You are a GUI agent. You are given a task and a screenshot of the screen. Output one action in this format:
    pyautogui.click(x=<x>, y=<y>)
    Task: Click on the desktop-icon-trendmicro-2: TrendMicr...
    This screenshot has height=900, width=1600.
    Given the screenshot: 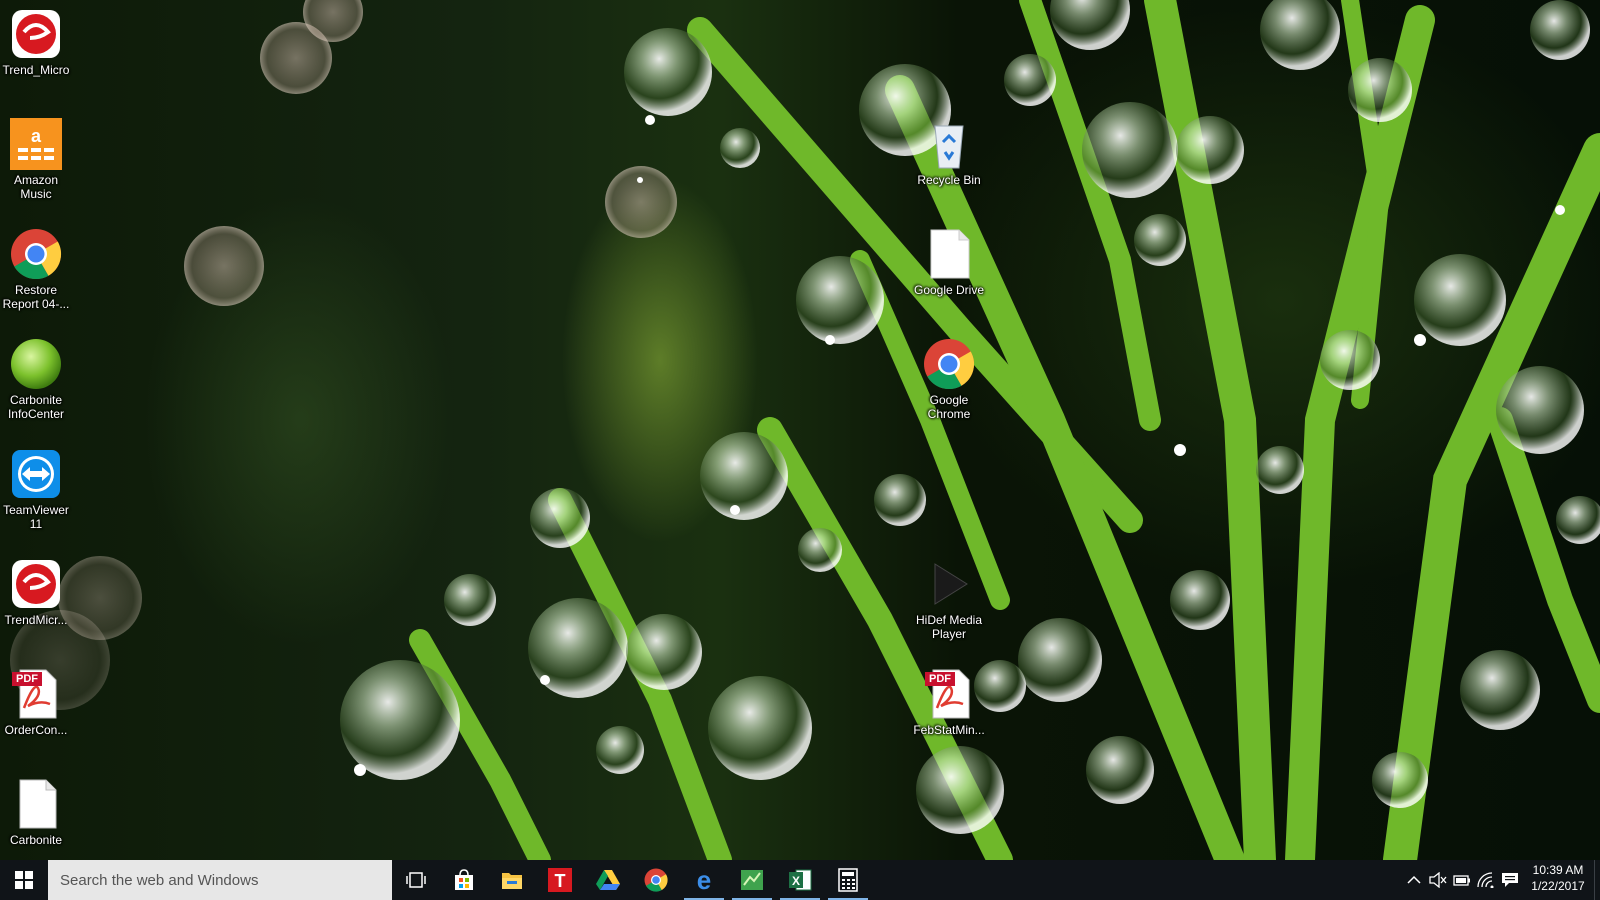 What is the action you would take?
    pyautogui.click(x=36, y=592)
    